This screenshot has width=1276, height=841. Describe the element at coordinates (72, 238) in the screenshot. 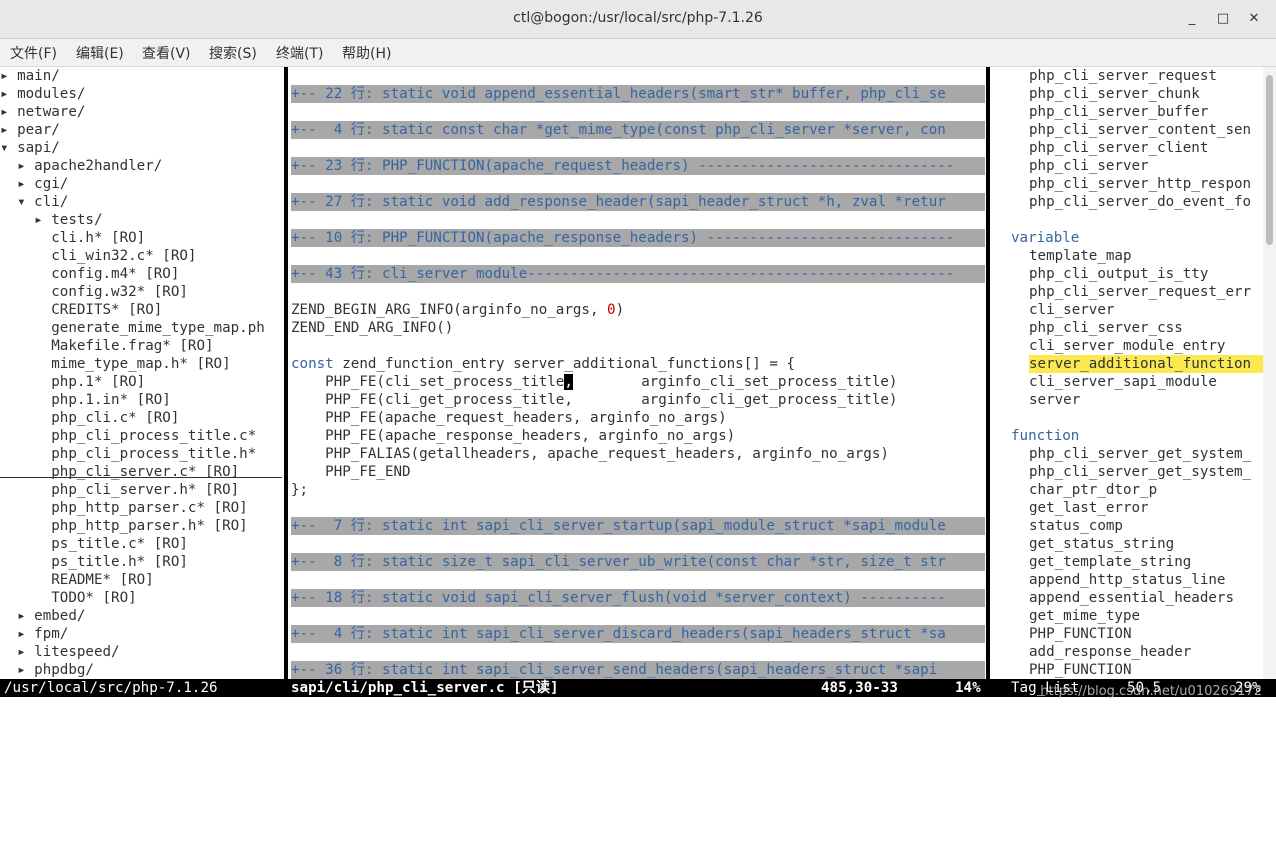

I see `tree-item: cli.h* [RO]` at that location.